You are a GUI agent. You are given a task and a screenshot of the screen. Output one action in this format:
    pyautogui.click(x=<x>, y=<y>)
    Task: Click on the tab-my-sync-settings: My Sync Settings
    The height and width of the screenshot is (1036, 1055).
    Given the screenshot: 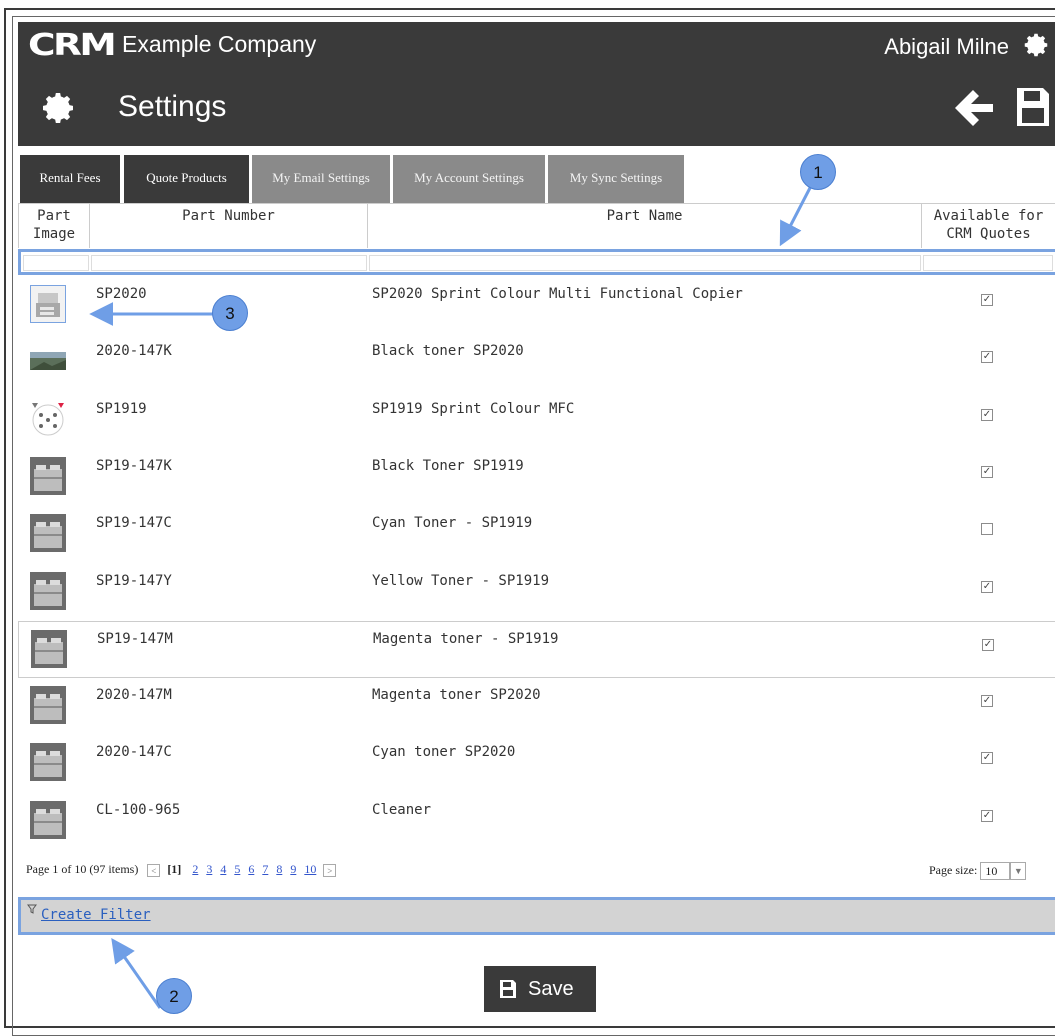 What is the action you would take?
    pyautogui.click(x=616, y=179)
    